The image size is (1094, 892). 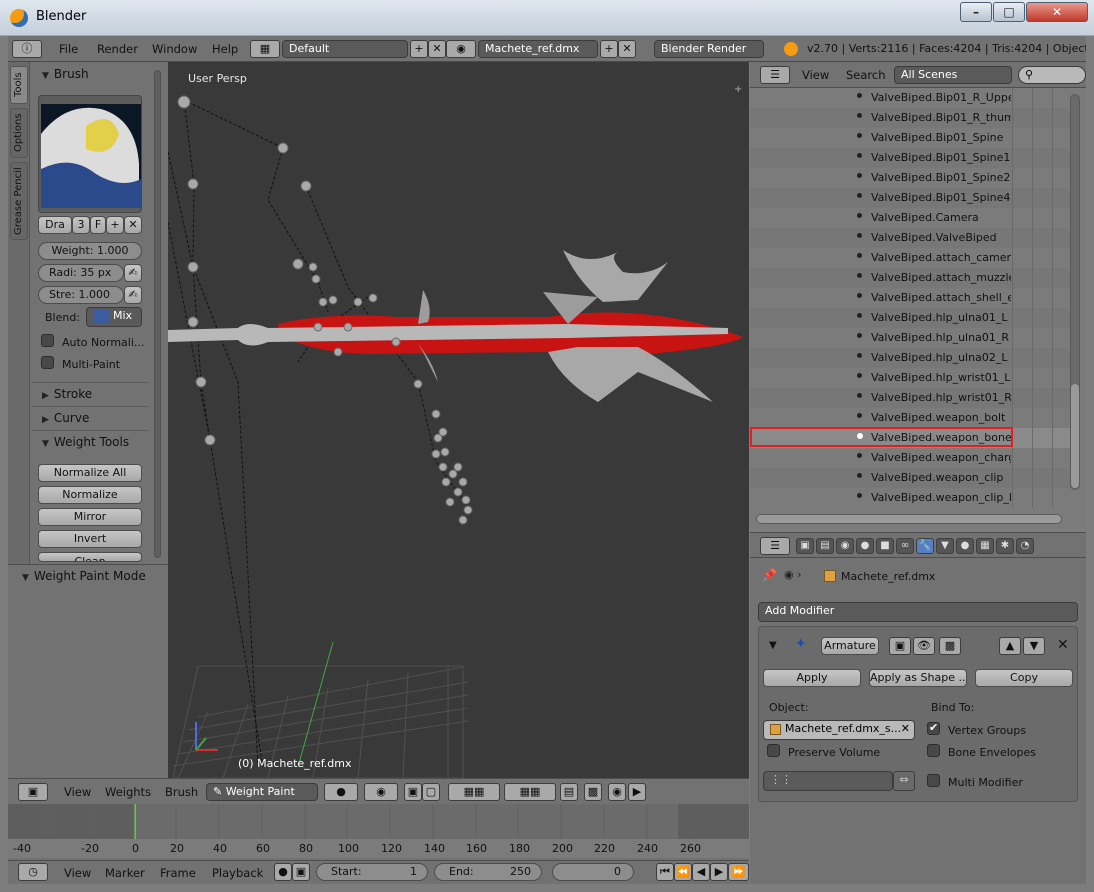 What do you see at coordinates (1063, 645) in the screenshot?
I see `remove-modifier-icon: ✕` at bounding box center [1063, 645].